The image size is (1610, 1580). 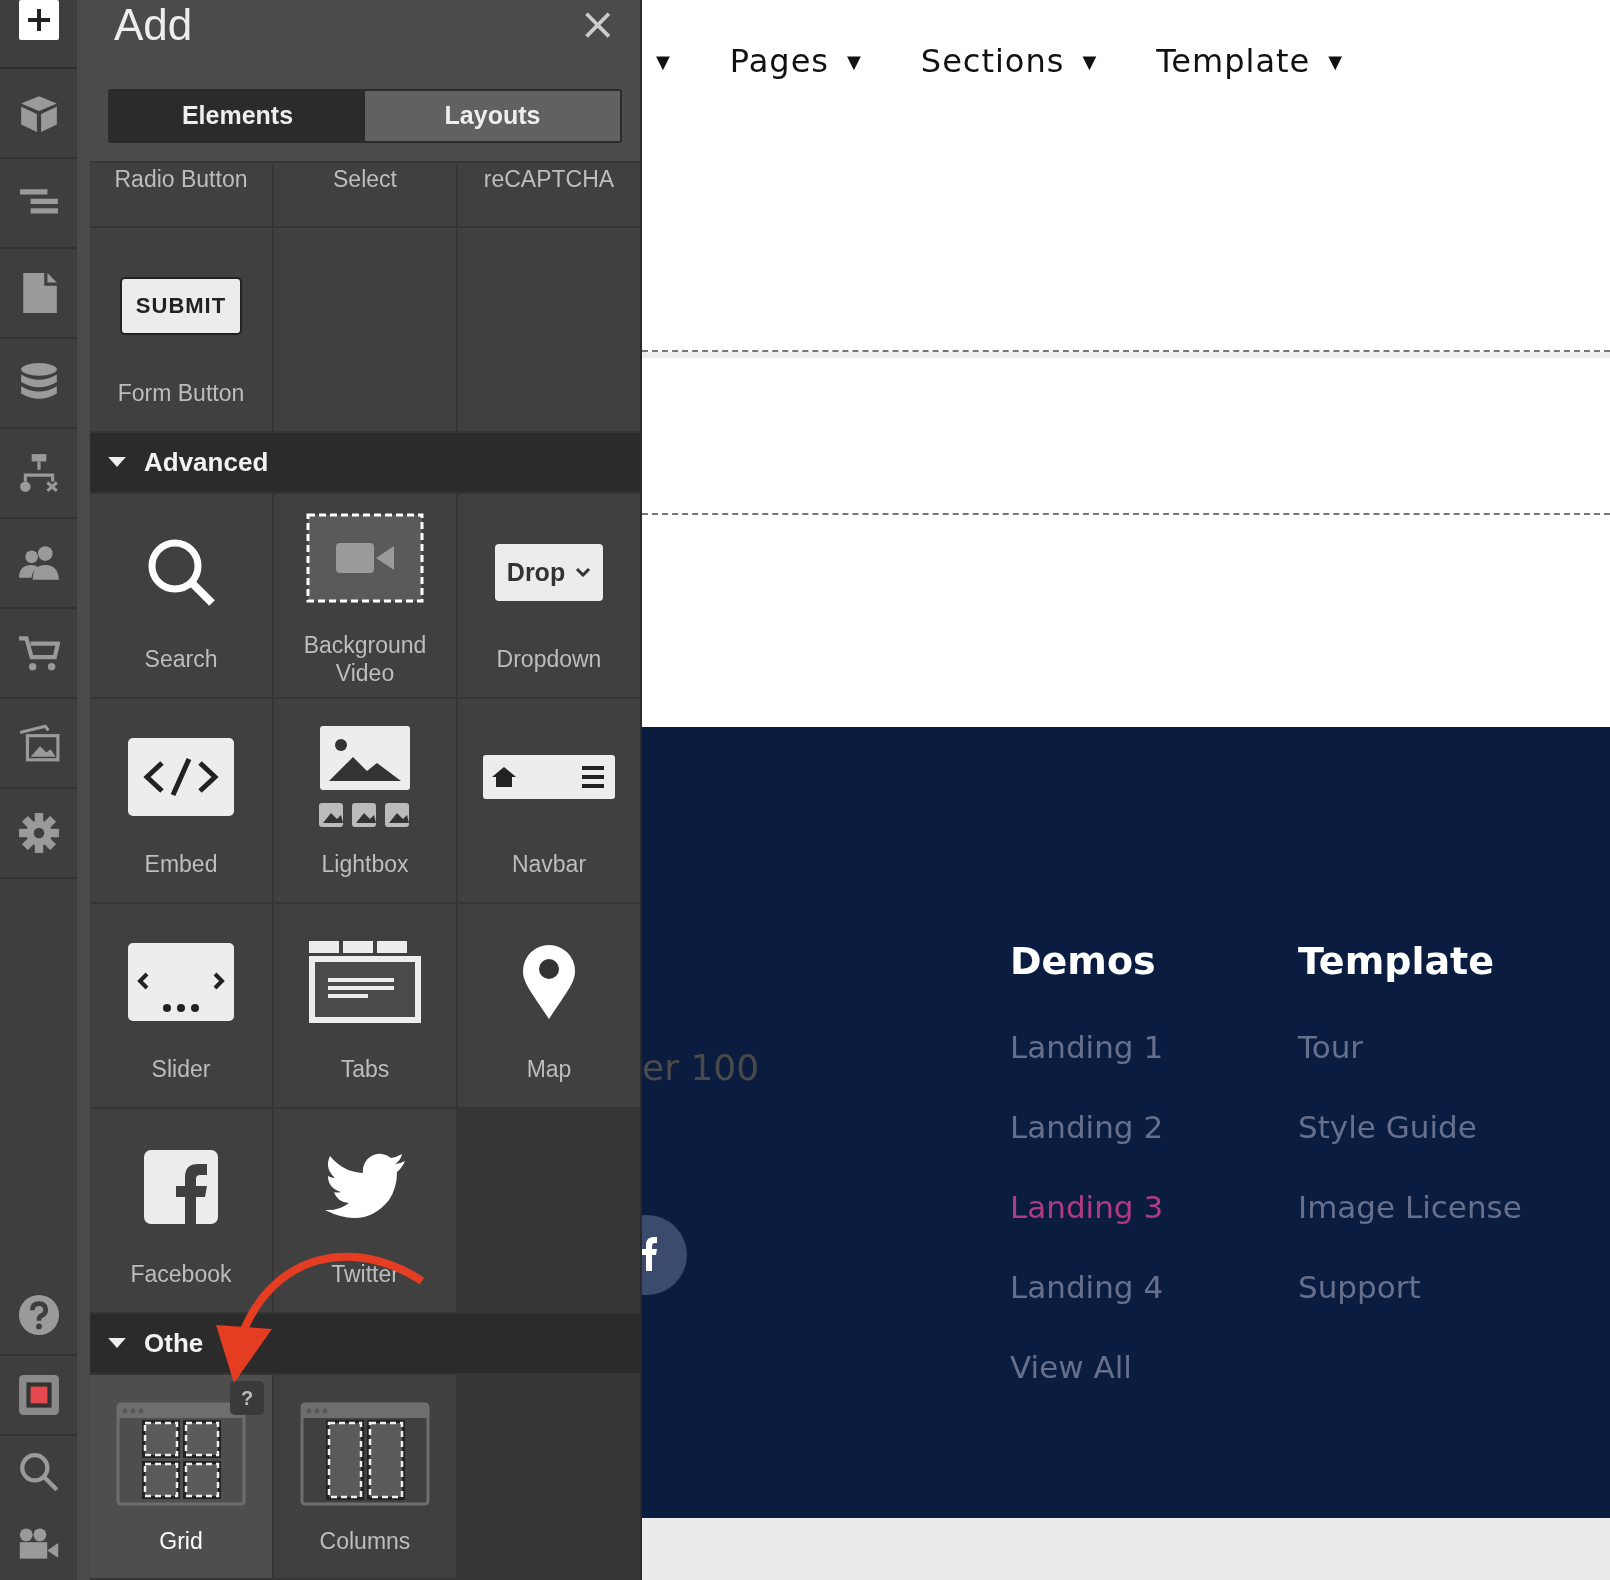 What do you see at coordinates (1154, 1229) in the screenshot?
I see `footer-link: Landing 3` at bounding box center [1154, 1229].